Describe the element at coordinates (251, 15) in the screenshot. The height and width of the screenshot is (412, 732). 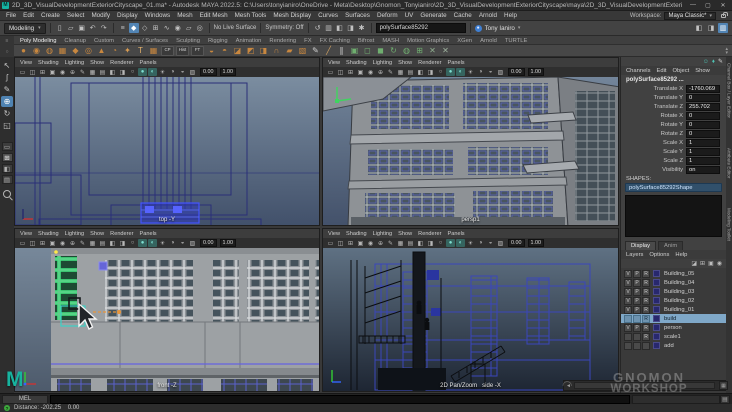
I see `menu-item: Mesh Tools` at that location.